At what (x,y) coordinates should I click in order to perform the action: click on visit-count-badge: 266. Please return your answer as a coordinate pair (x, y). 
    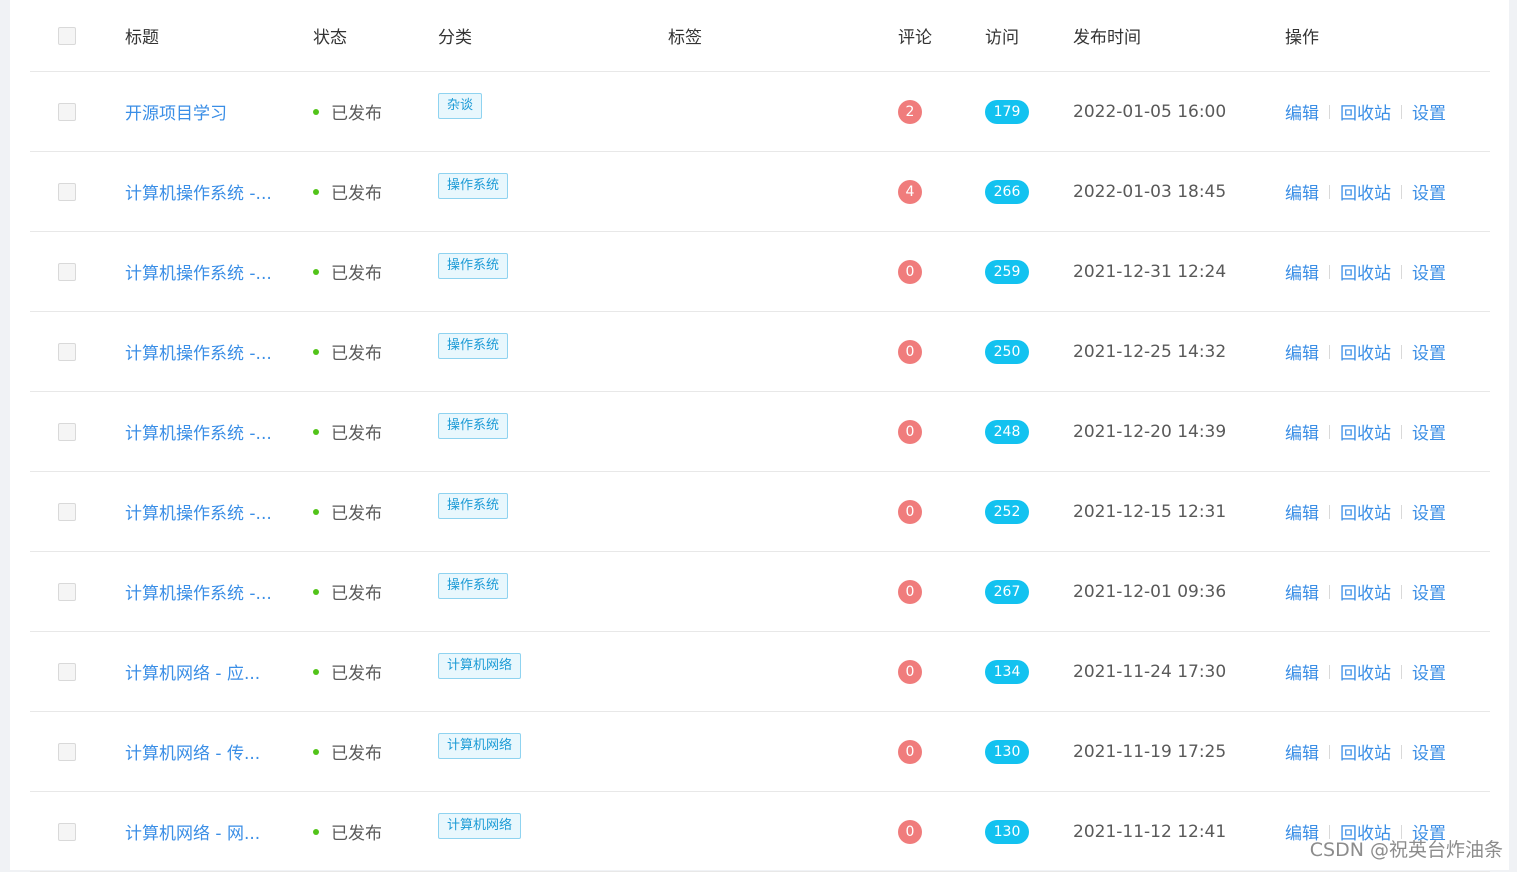
    Looking at the image, I should click on (1007, 191).